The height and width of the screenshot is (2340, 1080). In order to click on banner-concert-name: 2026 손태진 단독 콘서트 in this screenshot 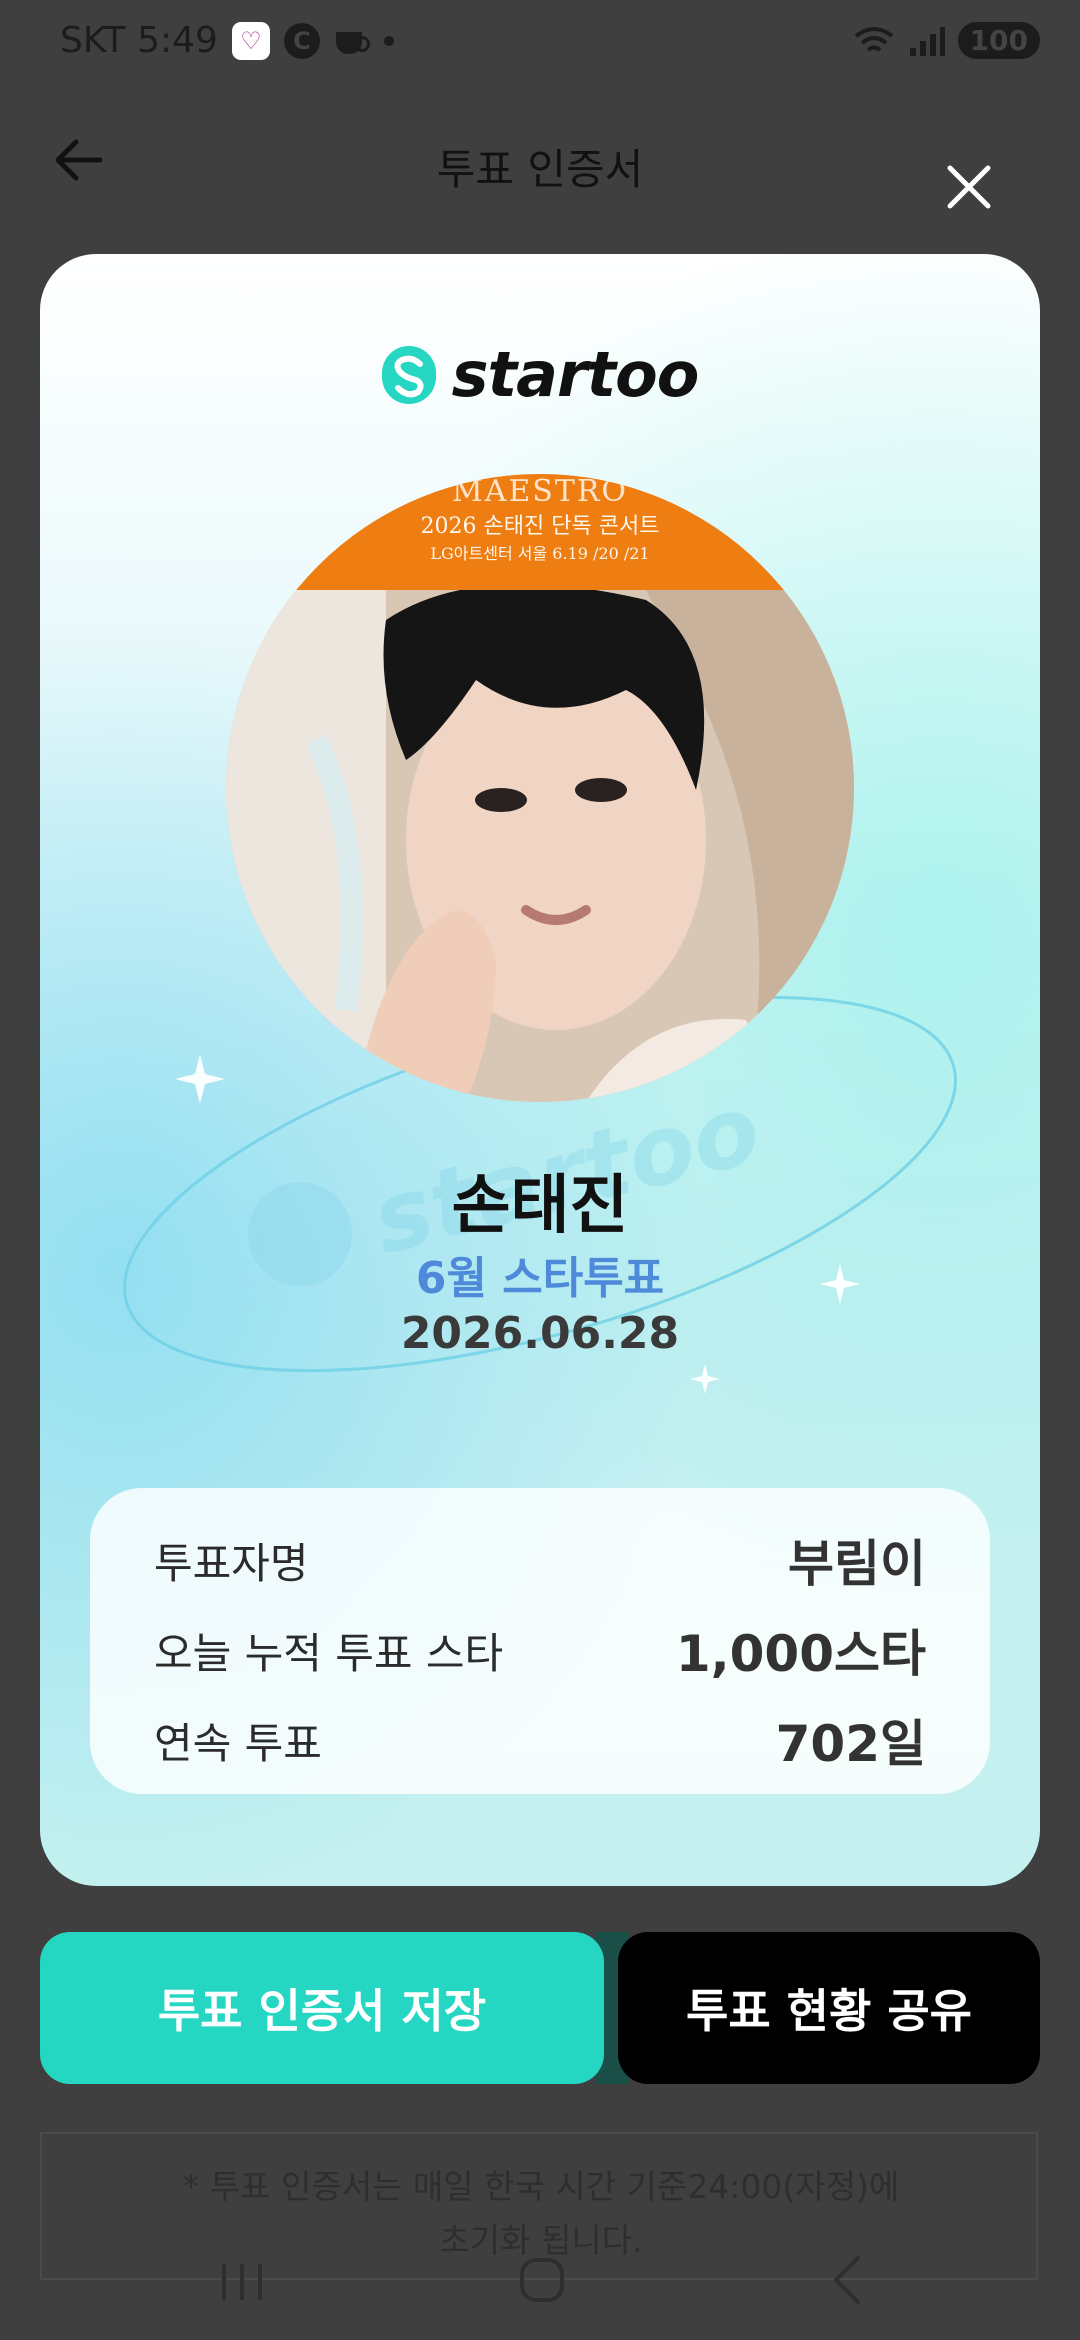, I will do `click(540, 526)`.